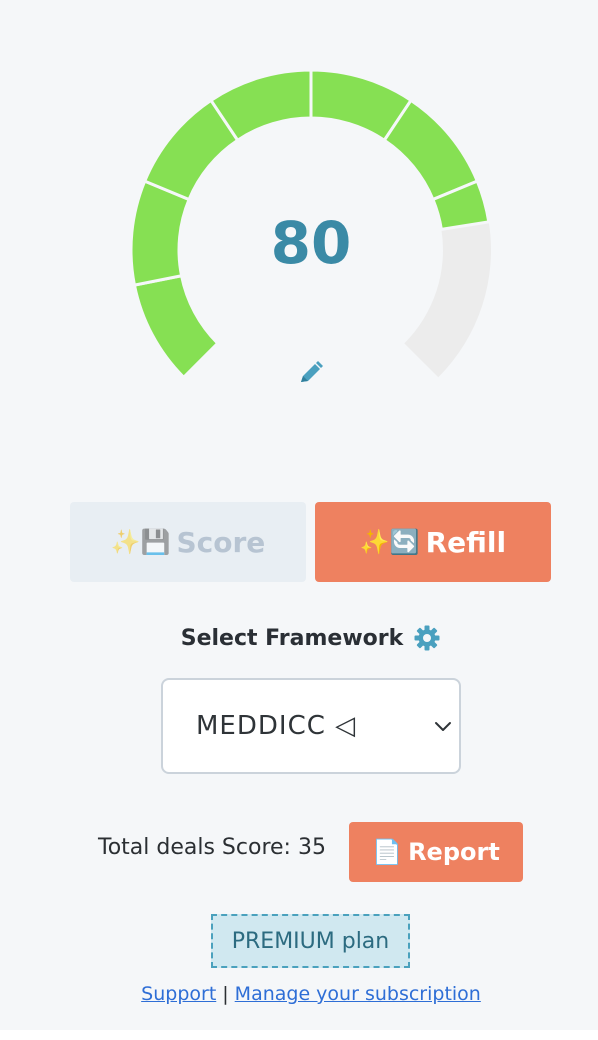 This screenshot has width=598, height=1040. What do you see at coordinates (178, 994) in the screenshot?
I see `support-link: Support` at bounding box center [178, 994].